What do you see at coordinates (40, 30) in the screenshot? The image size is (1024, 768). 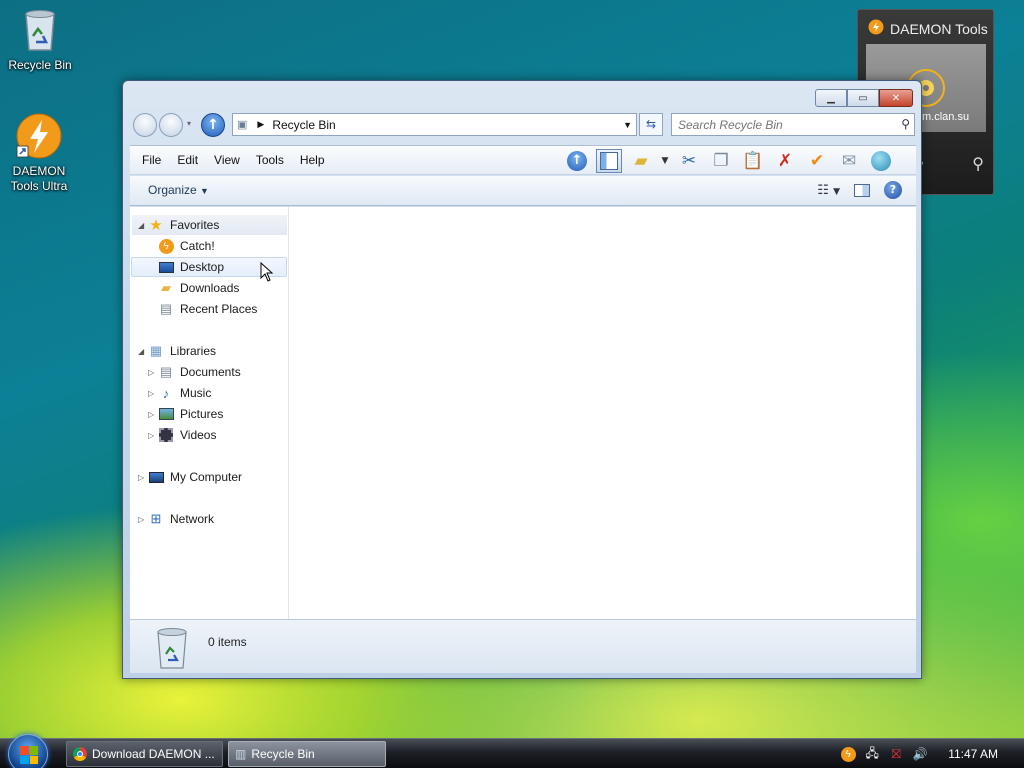 I see `recycle-bin-icon` at bounding box center [40, 30].